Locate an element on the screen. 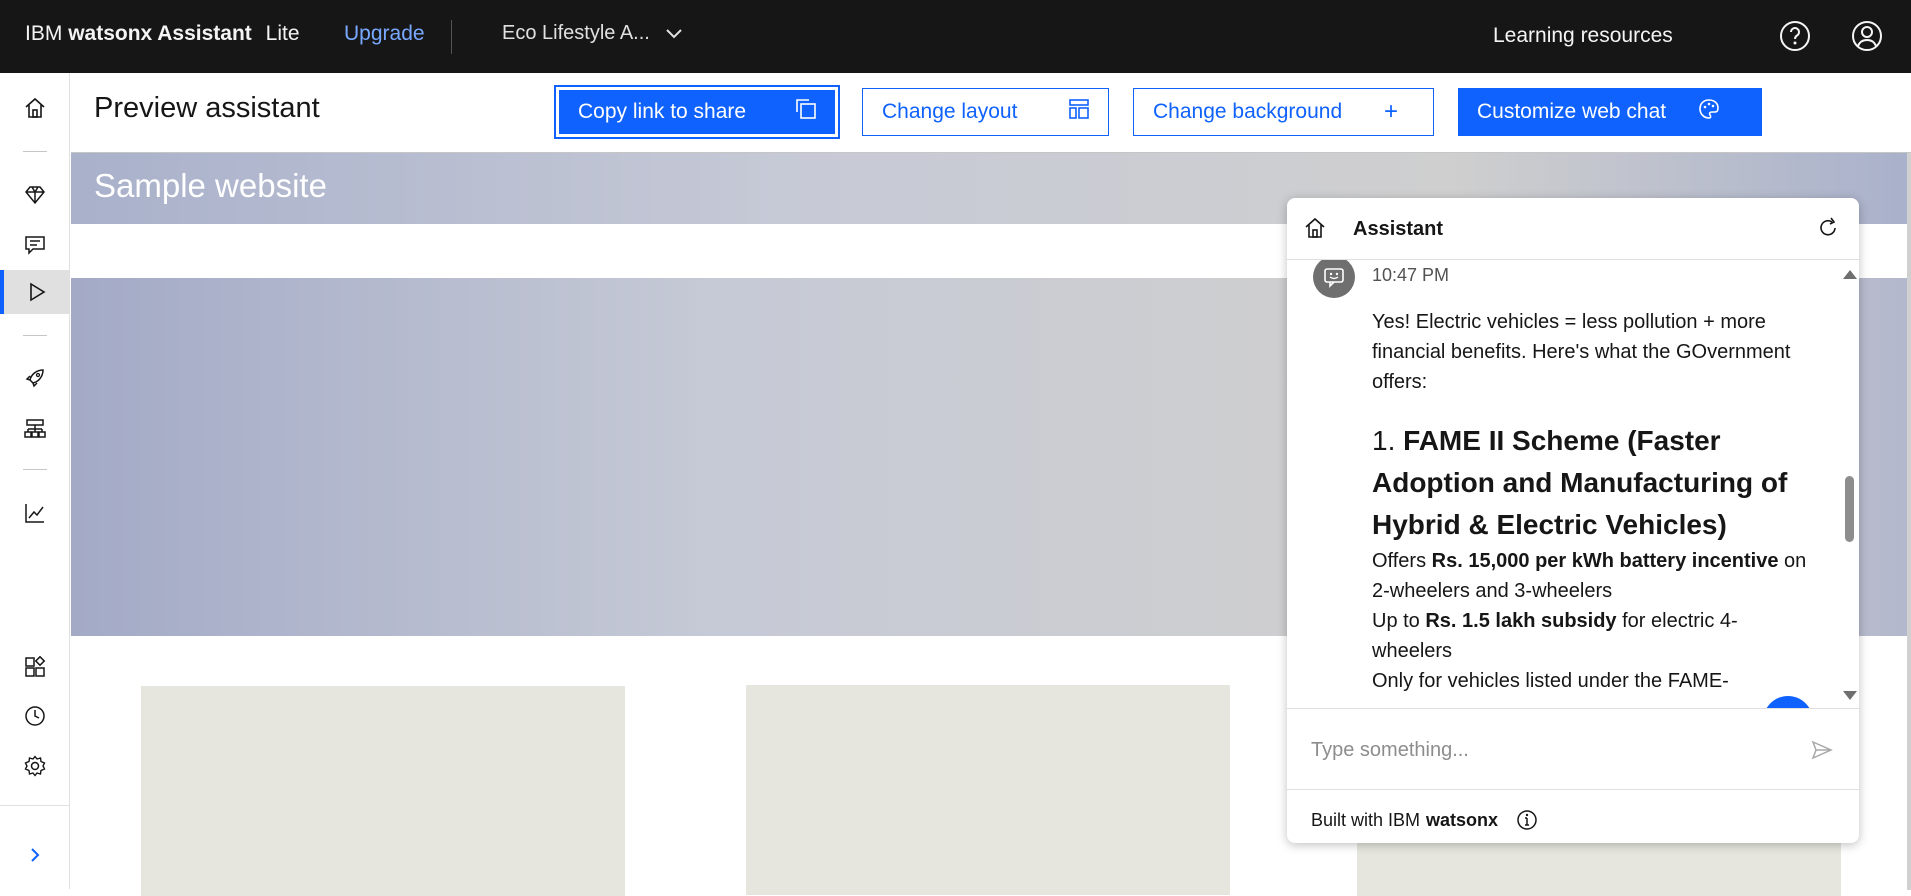 The image size is (1911, 896). change-background-label: Change background is located at coordinates (1248, 111).